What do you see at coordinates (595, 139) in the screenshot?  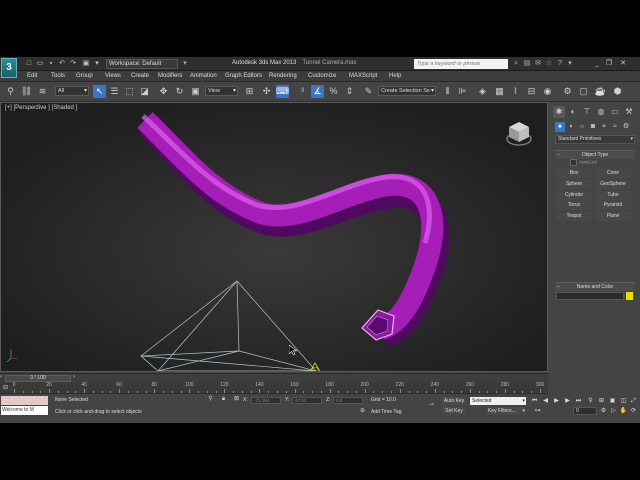 I see `primitive-category-dropdown: Standard Primitives` at bounding box center [595, 139].